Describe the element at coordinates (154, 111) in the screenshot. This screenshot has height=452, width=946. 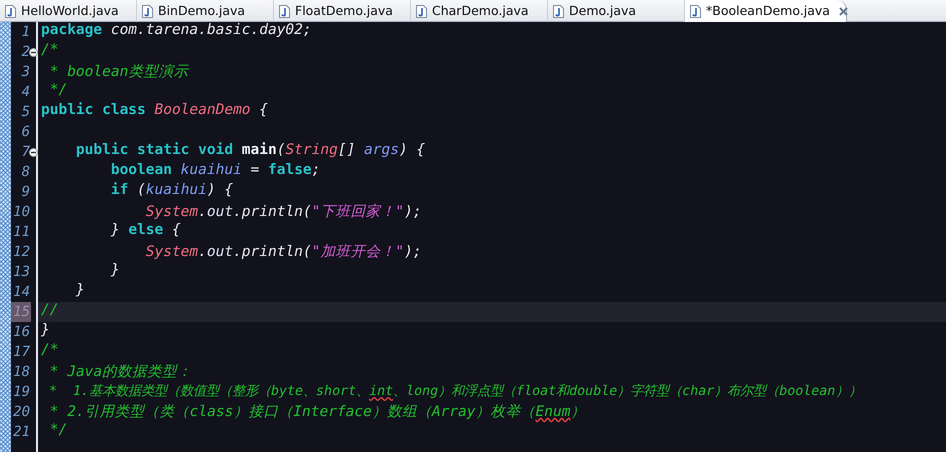
I see `code-line: public class BooleanDemo {` at that location.